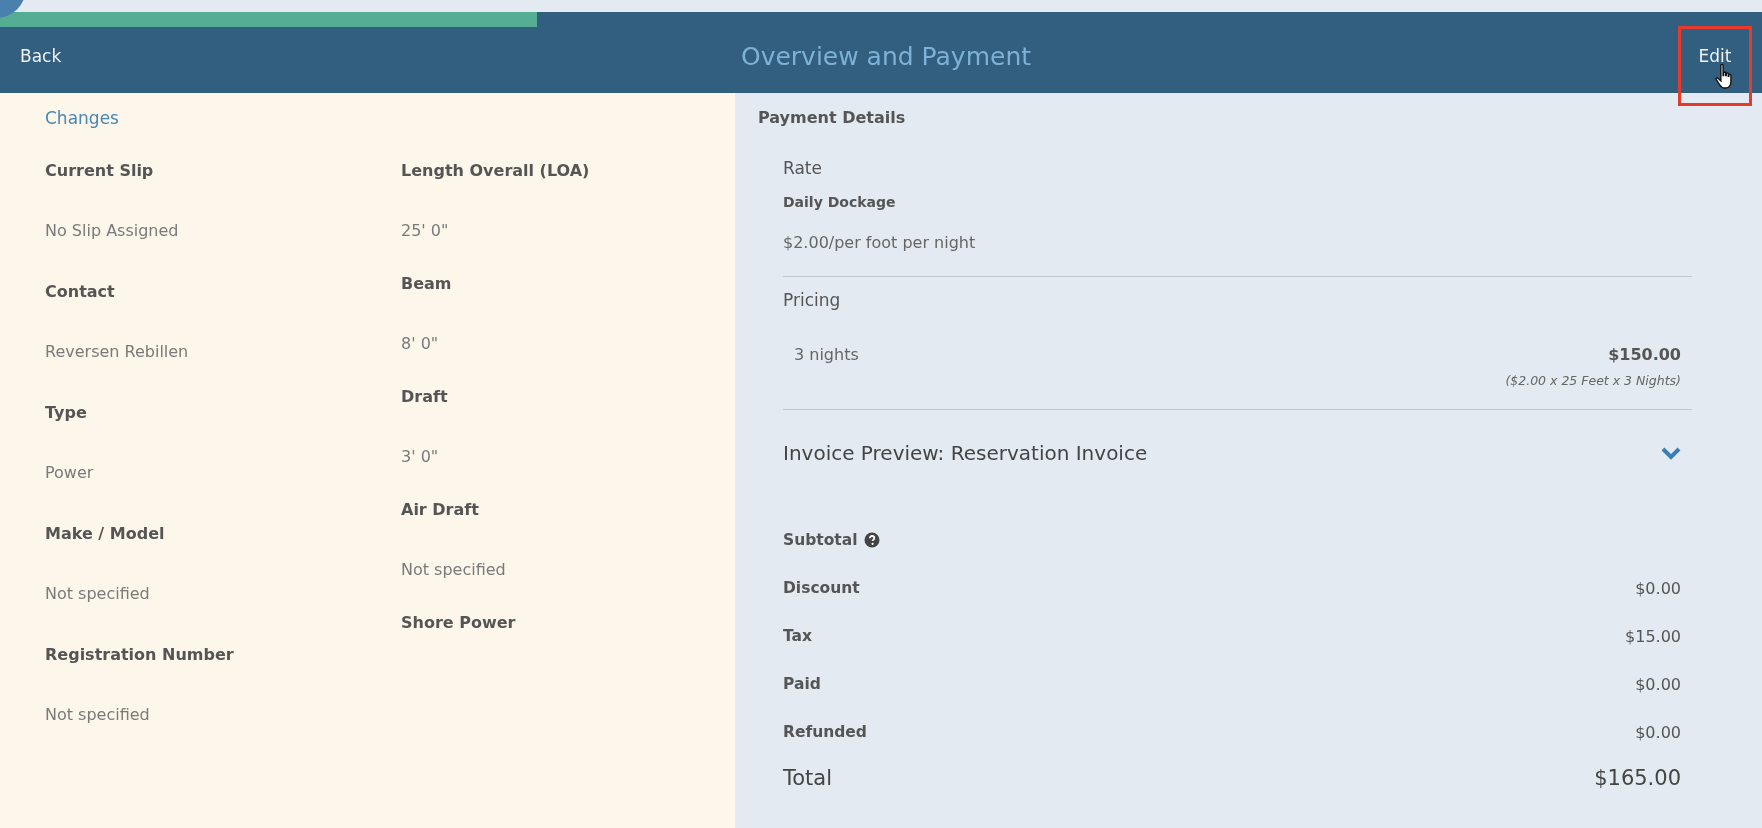 The width and height of the screenshot is (1762, 828). Describe the element at coordinates (425, 231) in the screenshot. I see `field-value: 25' 0"` at that location.